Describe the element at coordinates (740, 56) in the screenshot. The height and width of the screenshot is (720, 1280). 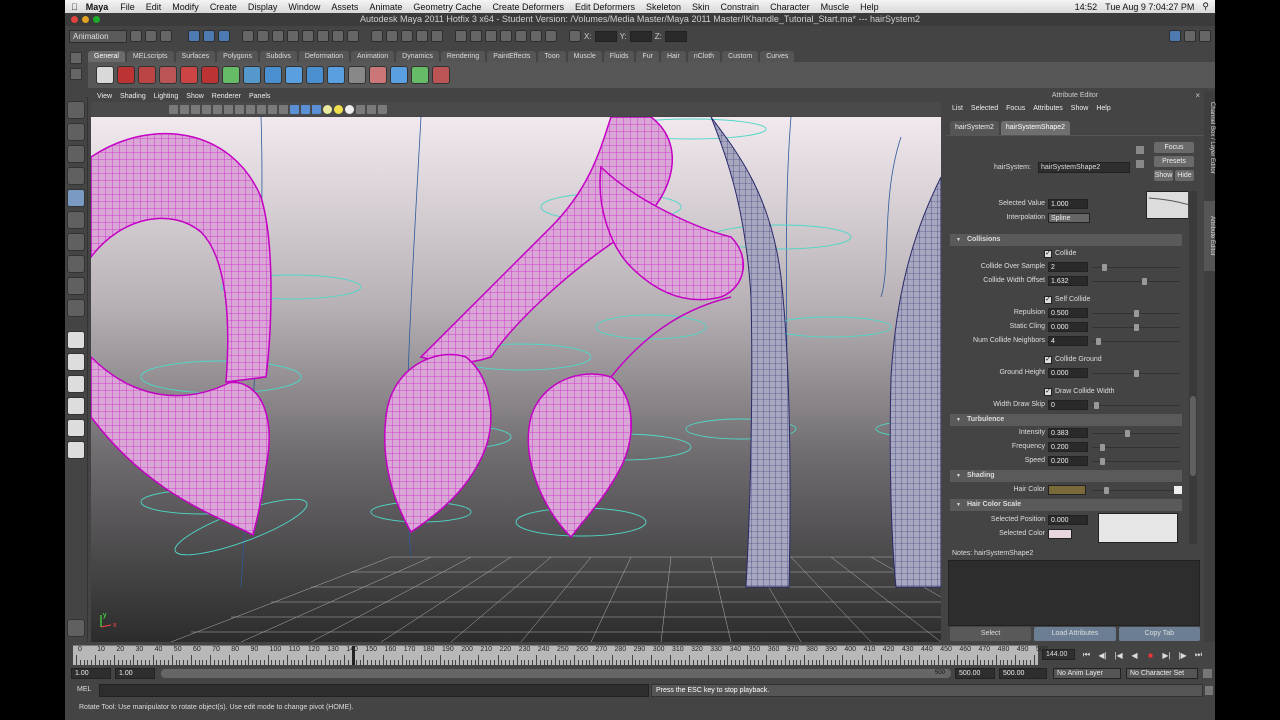
I see `shelf-tab-custom: Custom` at that location.